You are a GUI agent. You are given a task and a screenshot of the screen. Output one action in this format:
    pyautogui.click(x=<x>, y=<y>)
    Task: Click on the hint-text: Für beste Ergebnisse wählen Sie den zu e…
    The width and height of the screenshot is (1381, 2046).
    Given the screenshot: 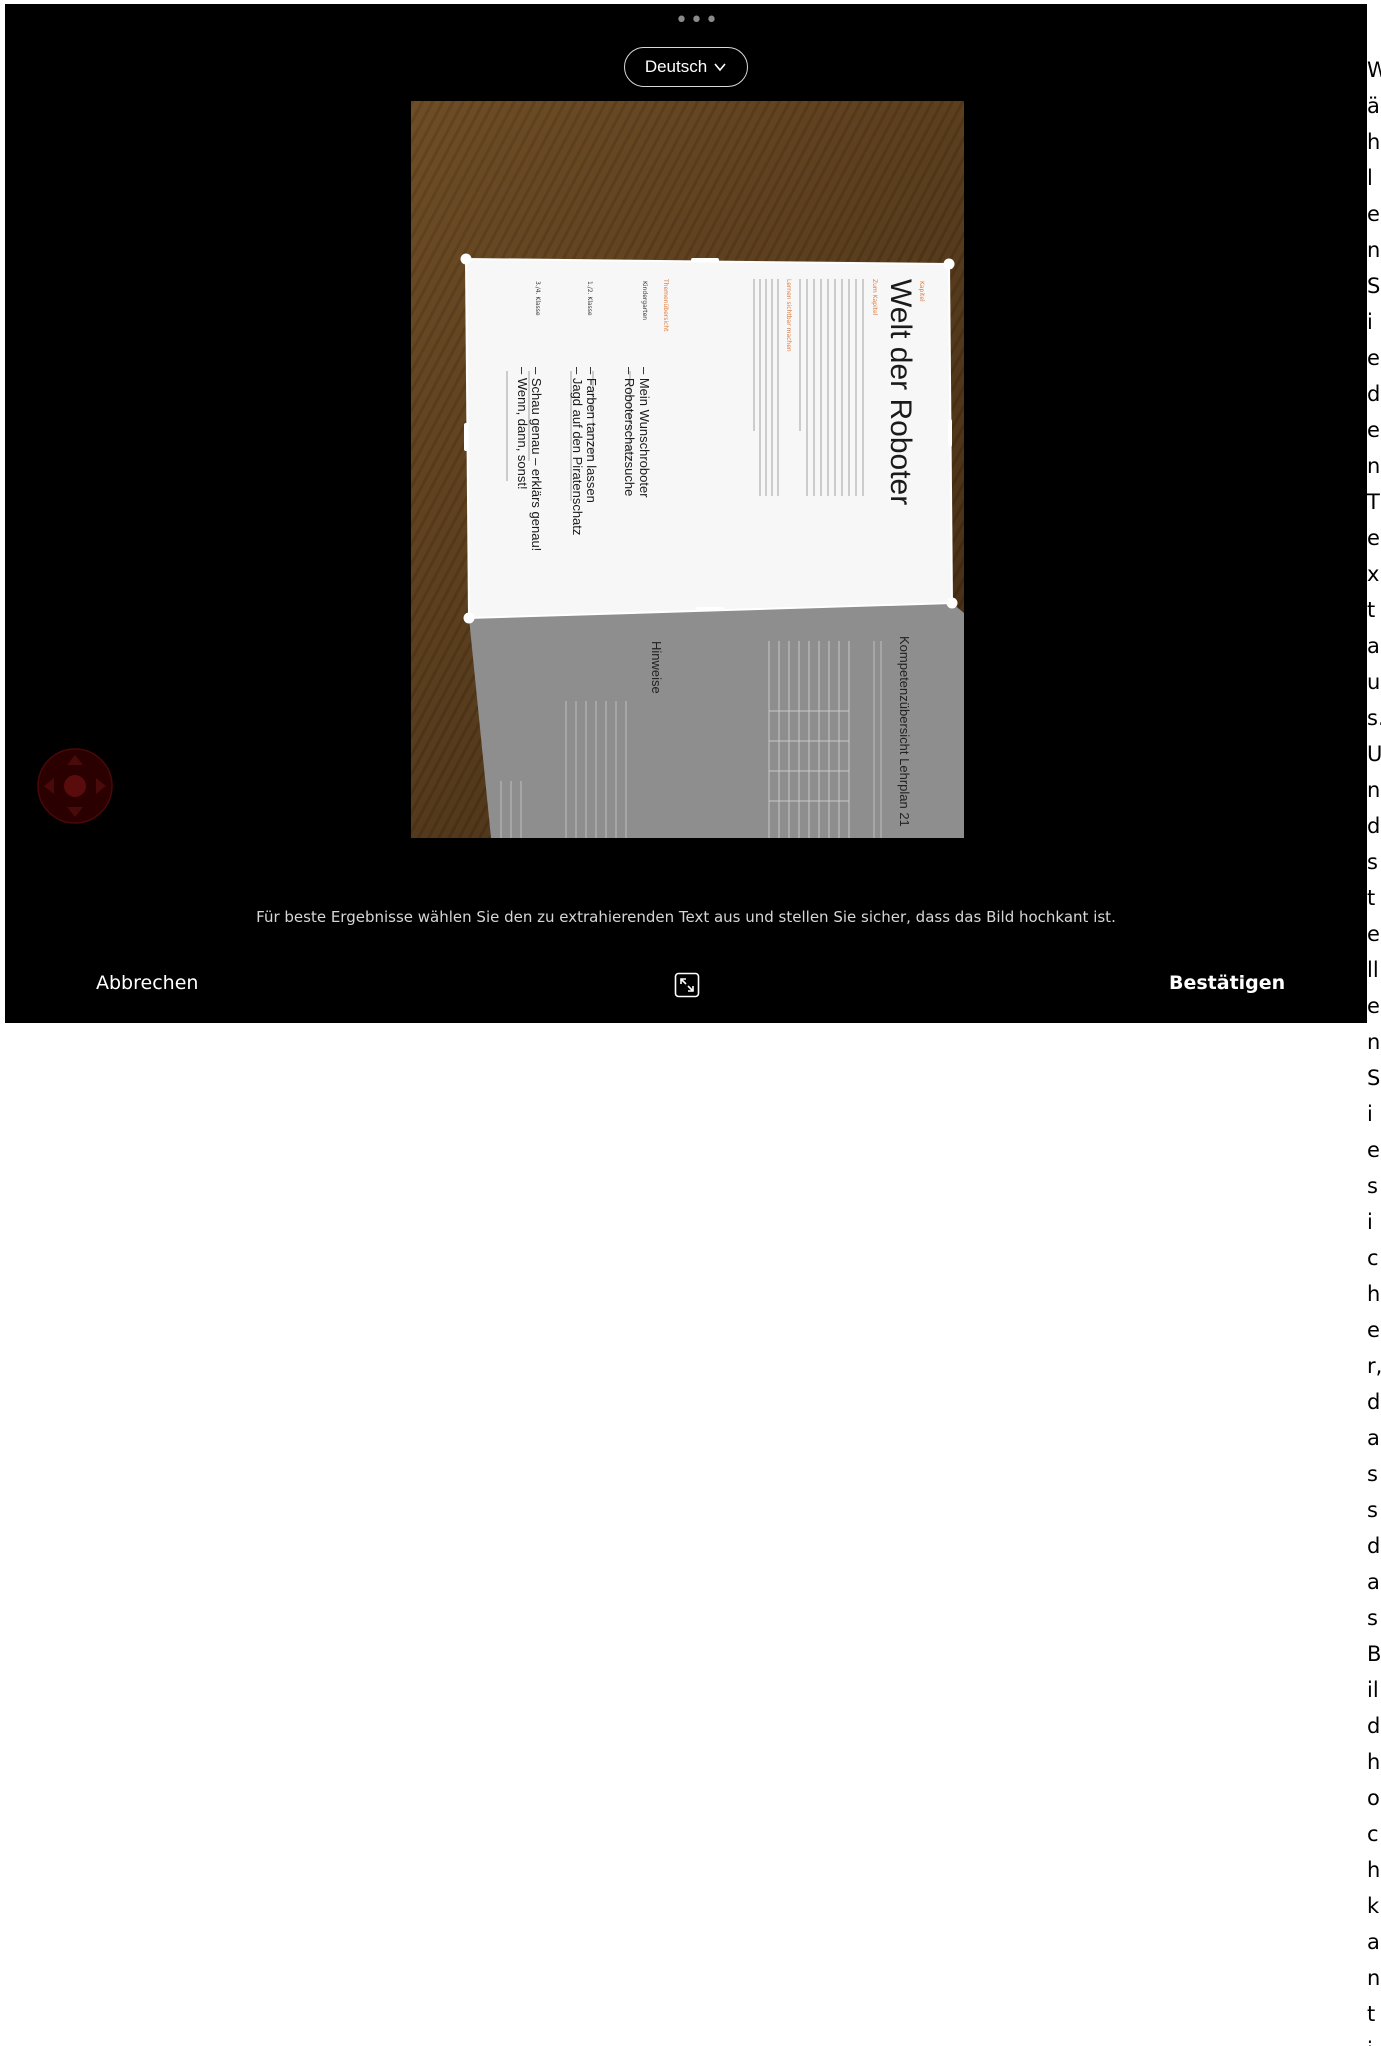 What is the action you would take?
    pyautogui.click(x=686, y=917)
    